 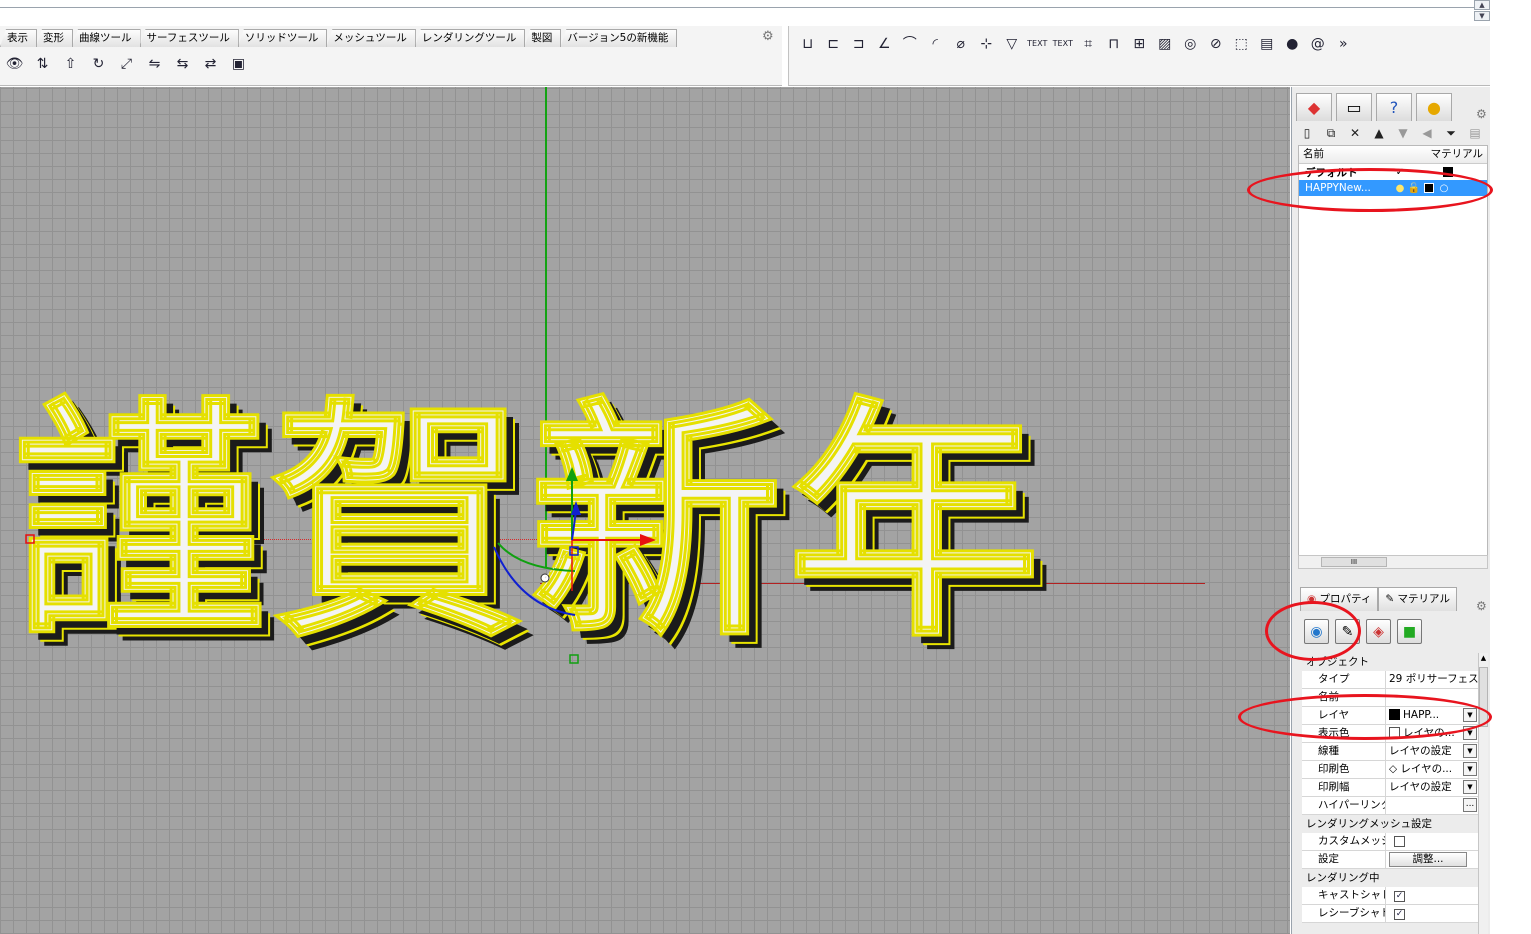 I want to click on text-icon: TEXT, so click(x=1038, y=44).